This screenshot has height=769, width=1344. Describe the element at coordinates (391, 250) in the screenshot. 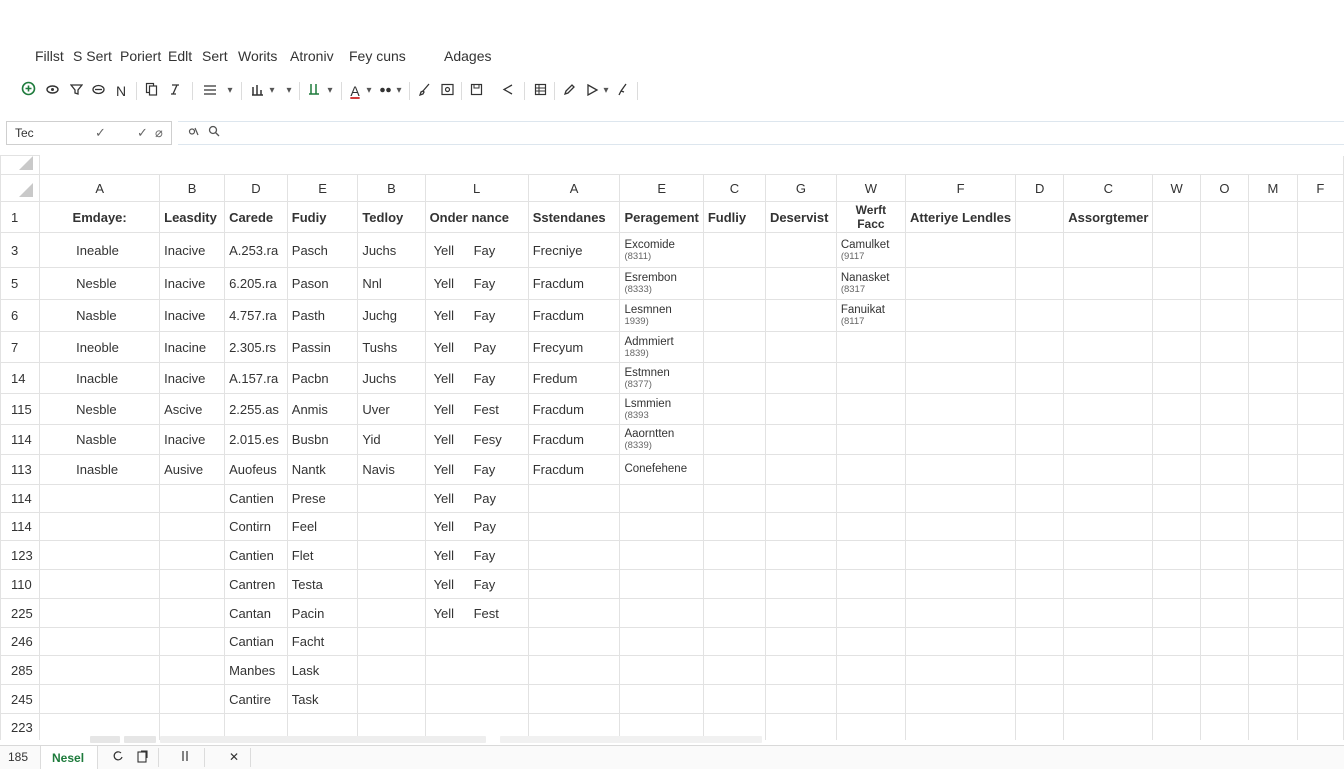

I see `cell: Juchs` at that location.